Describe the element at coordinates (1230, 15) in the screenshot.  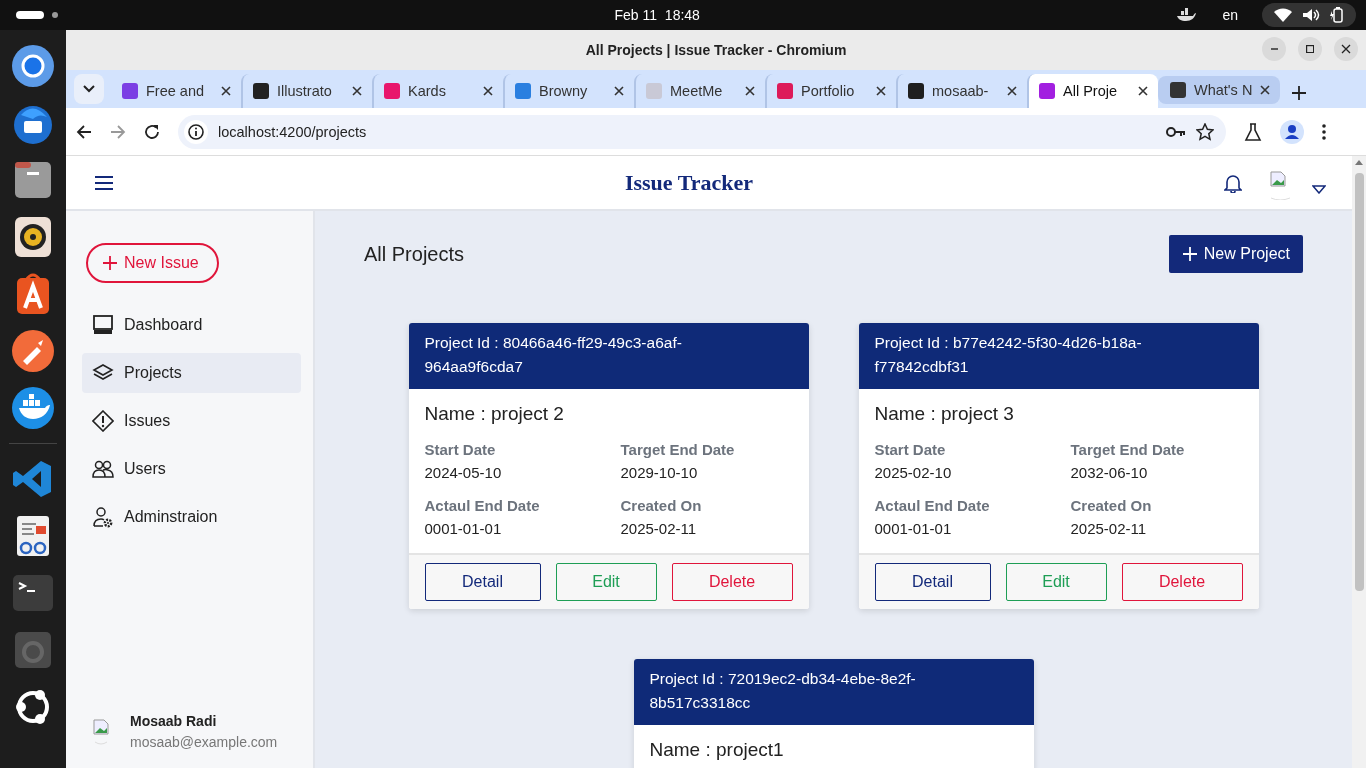
I see `keyboard-language: en` at that location.